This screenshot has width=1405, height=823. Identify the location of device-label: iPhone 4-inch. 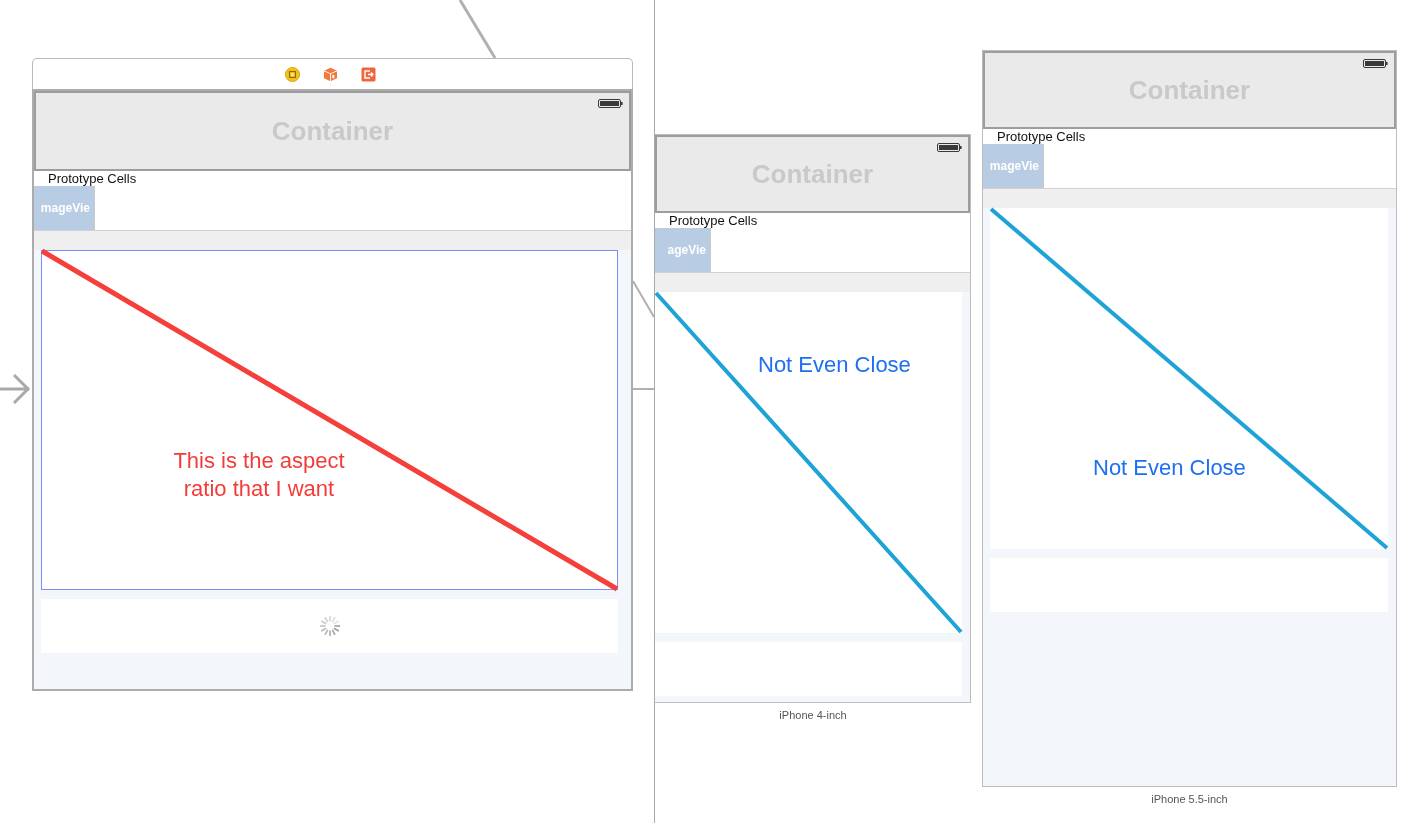
(813, 715).